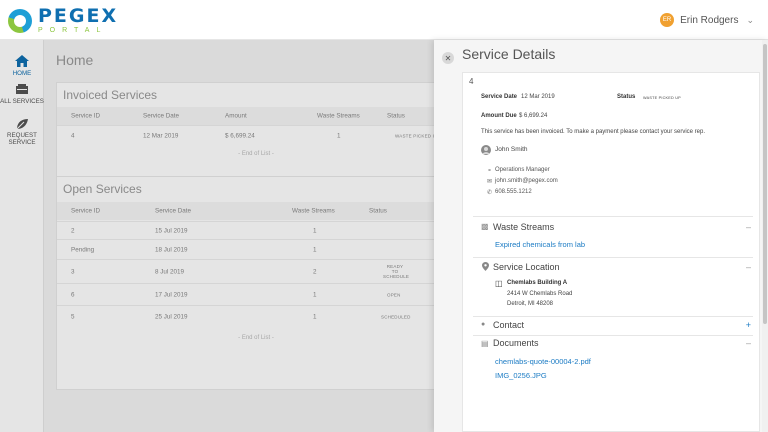  I want to click on rep-avatar-icon, so click(486, 150).